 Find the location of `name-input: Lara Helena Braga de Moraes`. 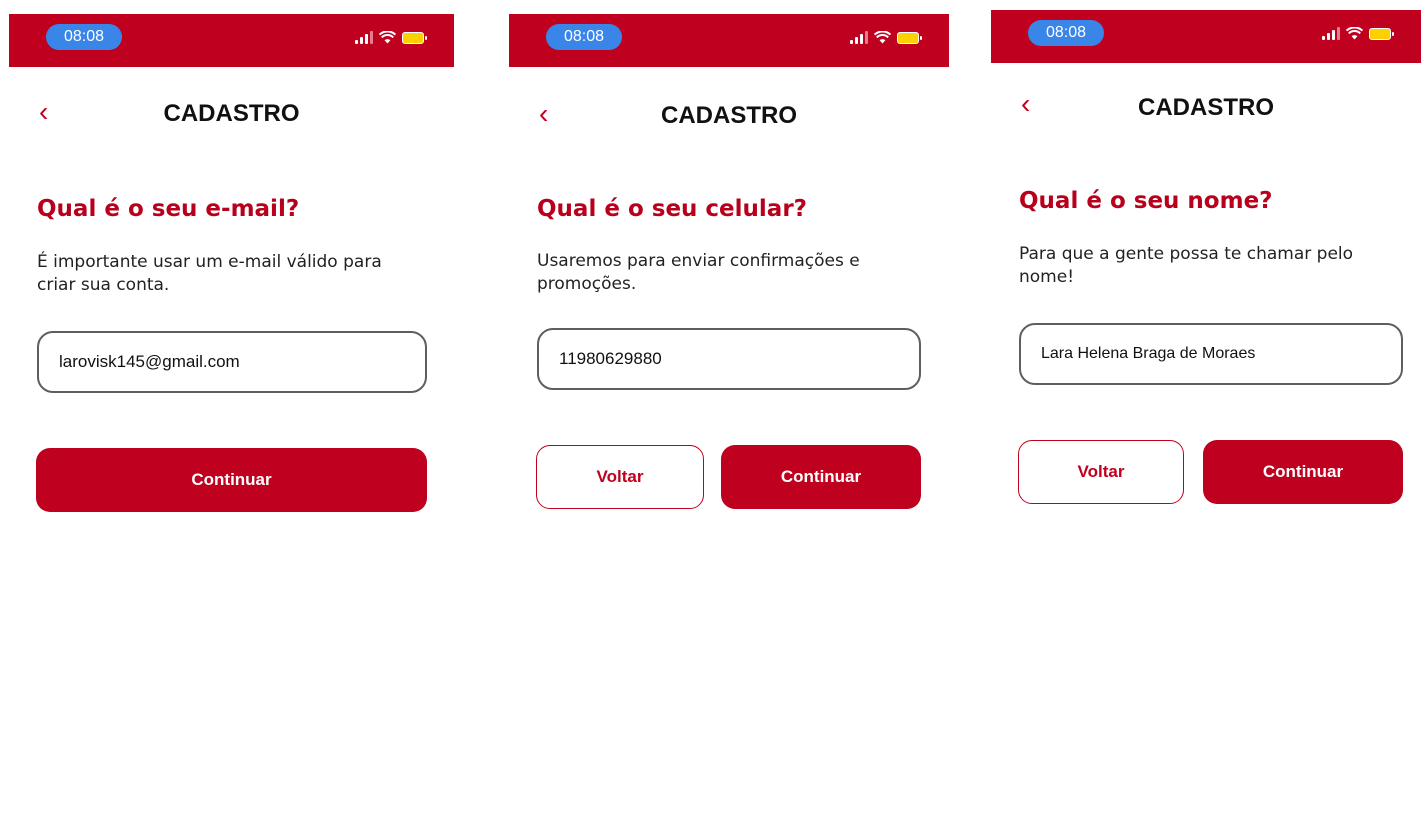

name-input: Lara Helena Braga de Moraes is located at coordinates (1211, 354).